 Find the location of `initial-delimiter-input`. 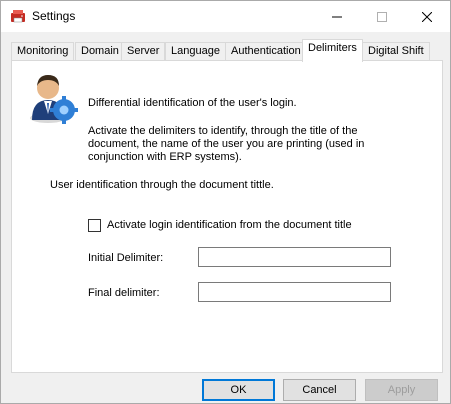

initial-delimiter-input is located at coordinates (294, 257).